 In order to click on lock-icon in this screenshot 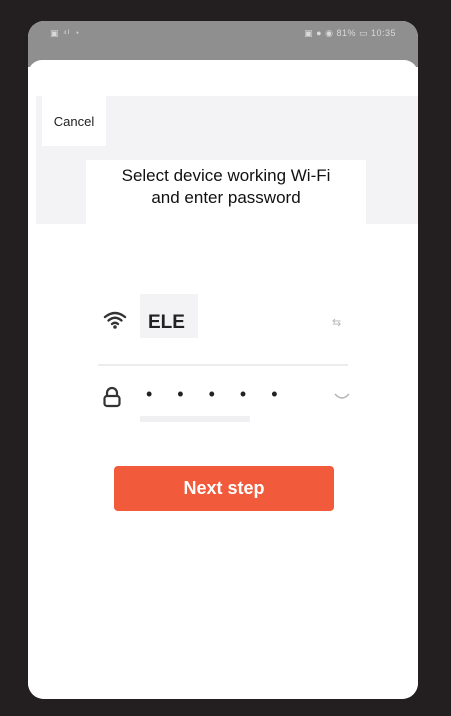, I will do `click(112, 397)`.